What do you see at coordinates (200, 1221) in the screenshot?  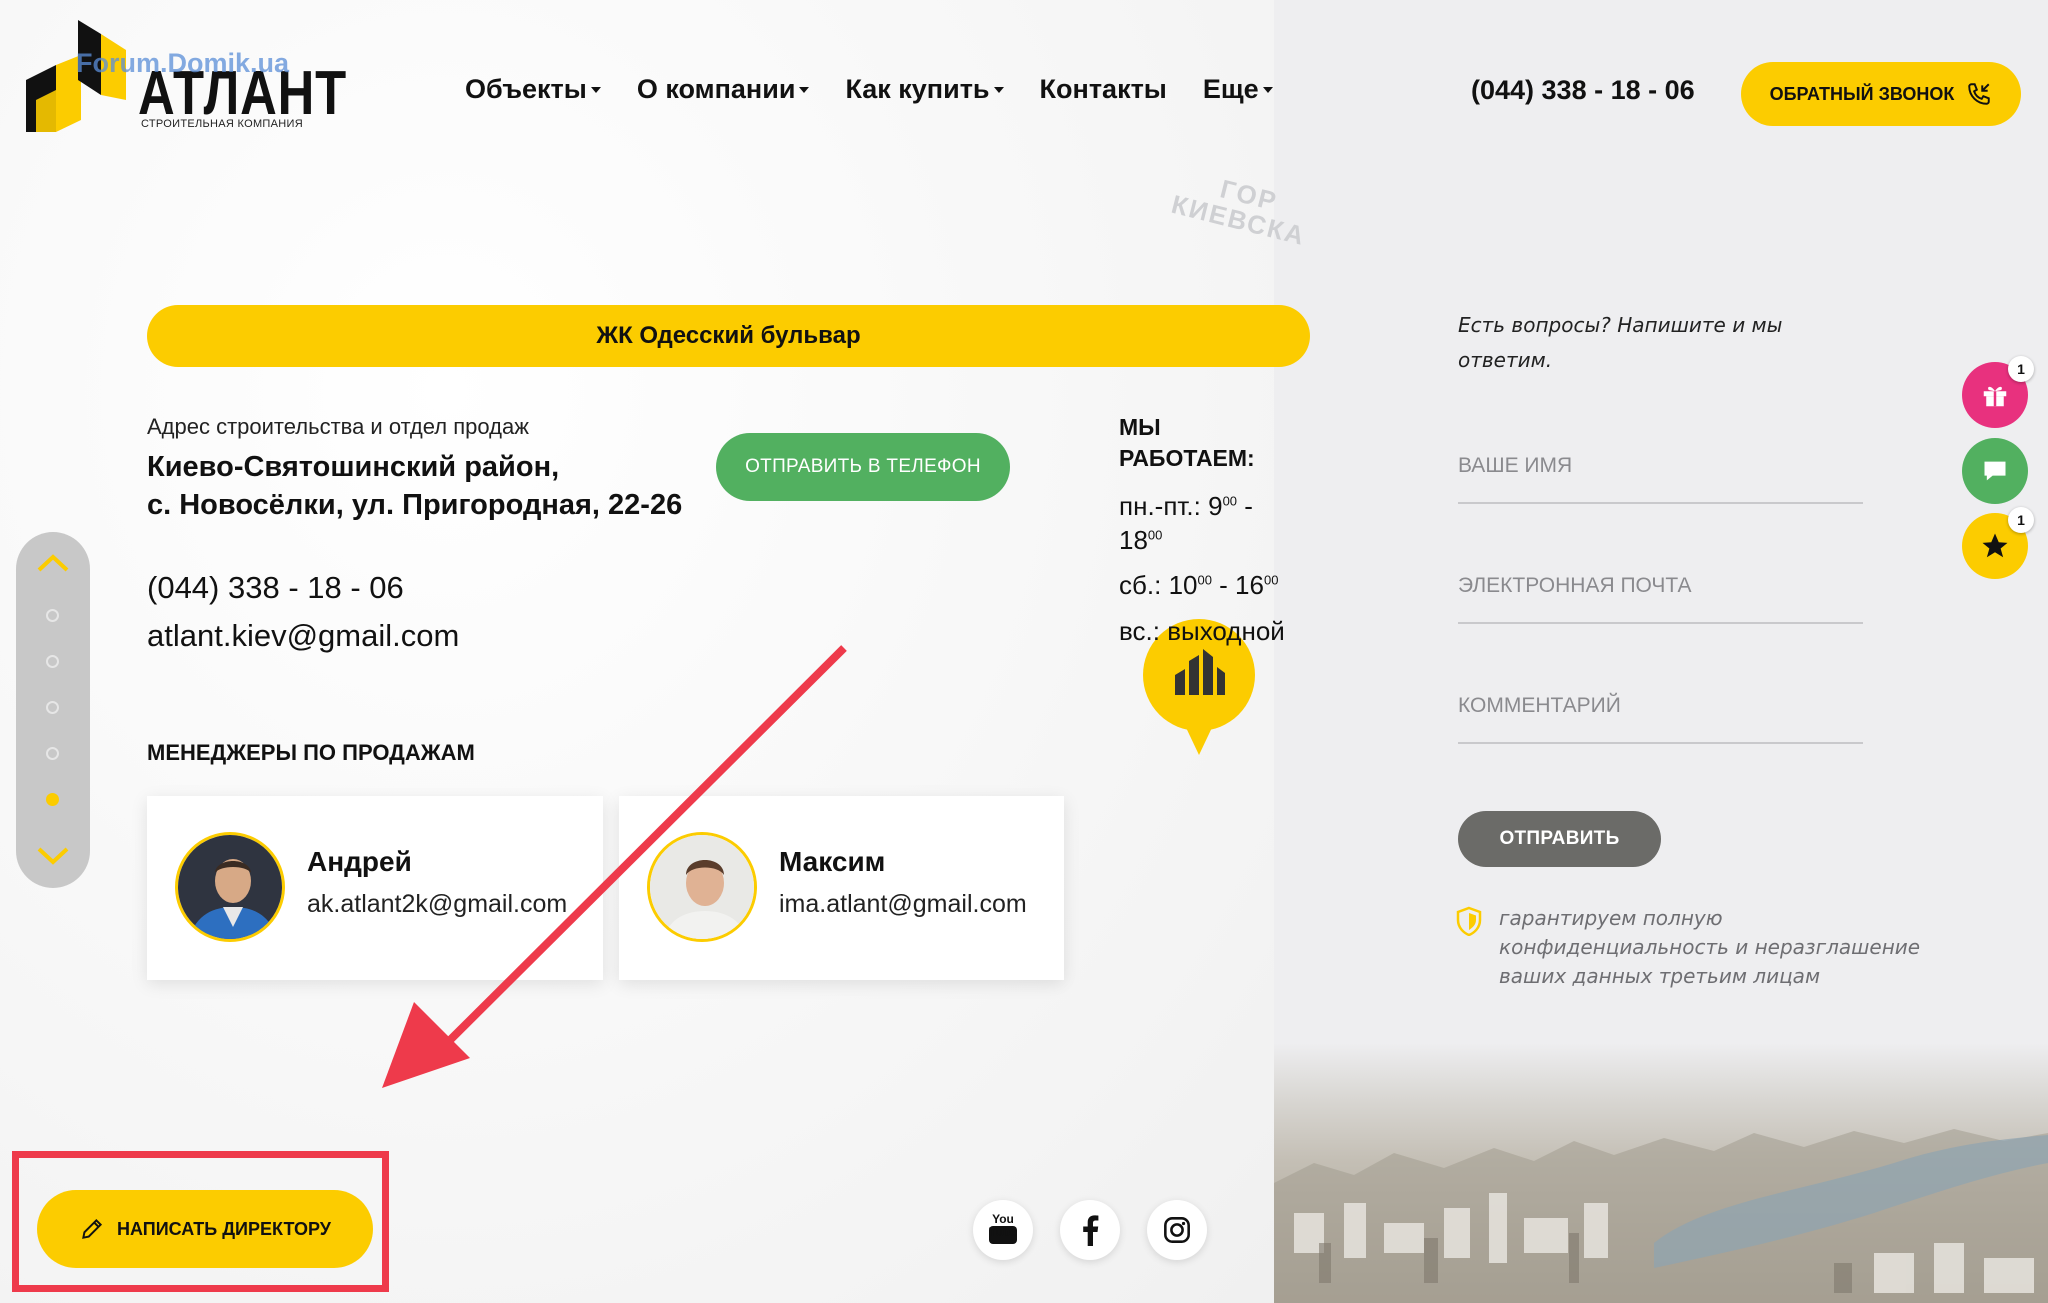 I see `annotation-highlight-box` at bounding box center [200, 1221].